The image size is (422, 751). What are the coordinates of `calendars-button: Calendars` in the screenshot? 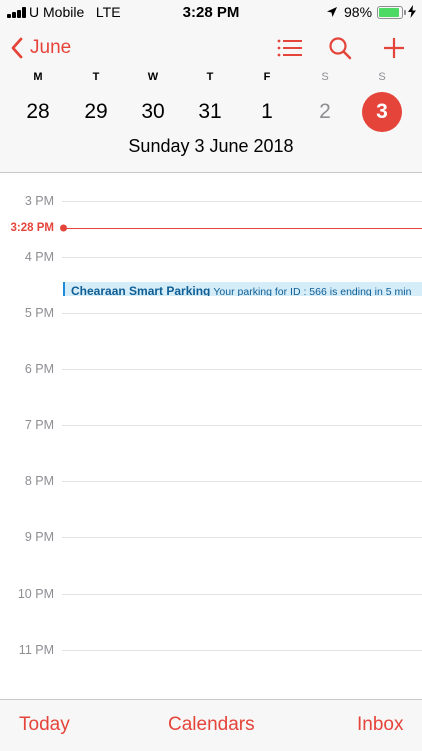 It's located at (211, 725).